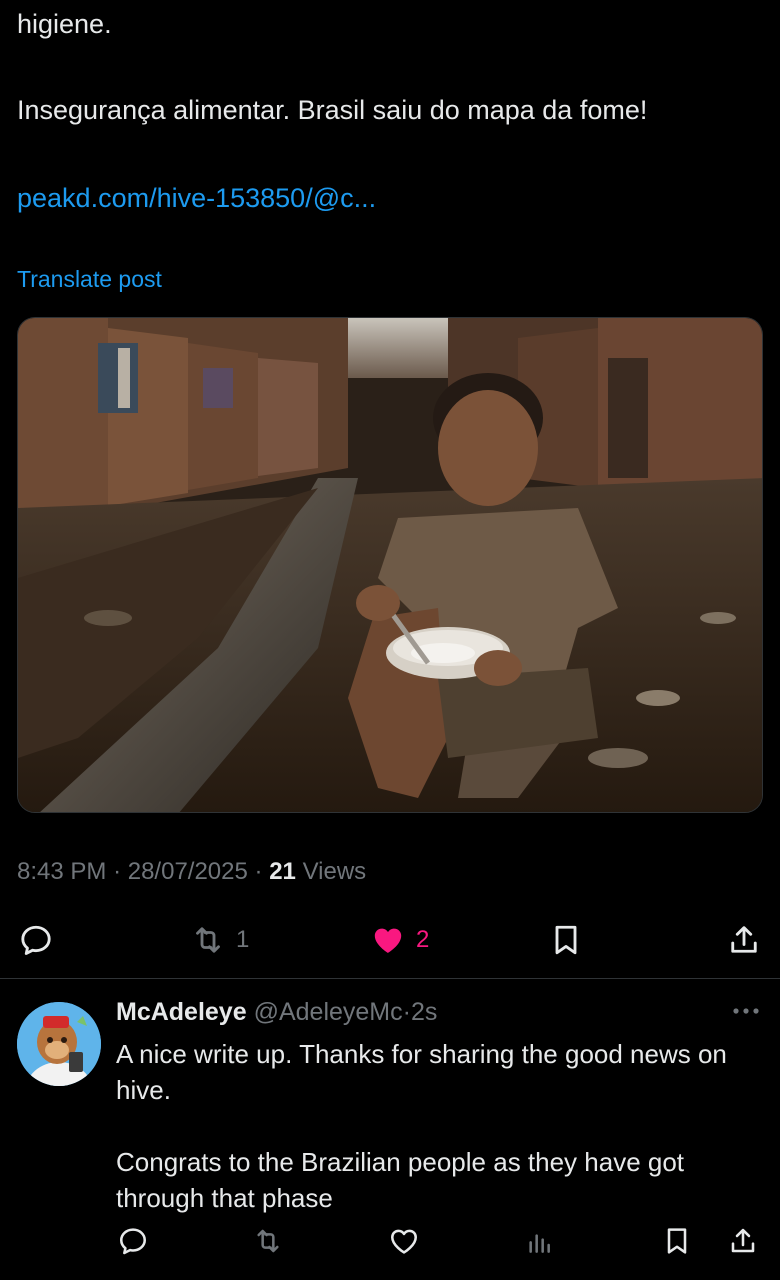 The width and height of the screenshot is (780, 1280). Describe the element at coordinates (282, 871) in the screenshot. I see `views-count: 21` at that location.